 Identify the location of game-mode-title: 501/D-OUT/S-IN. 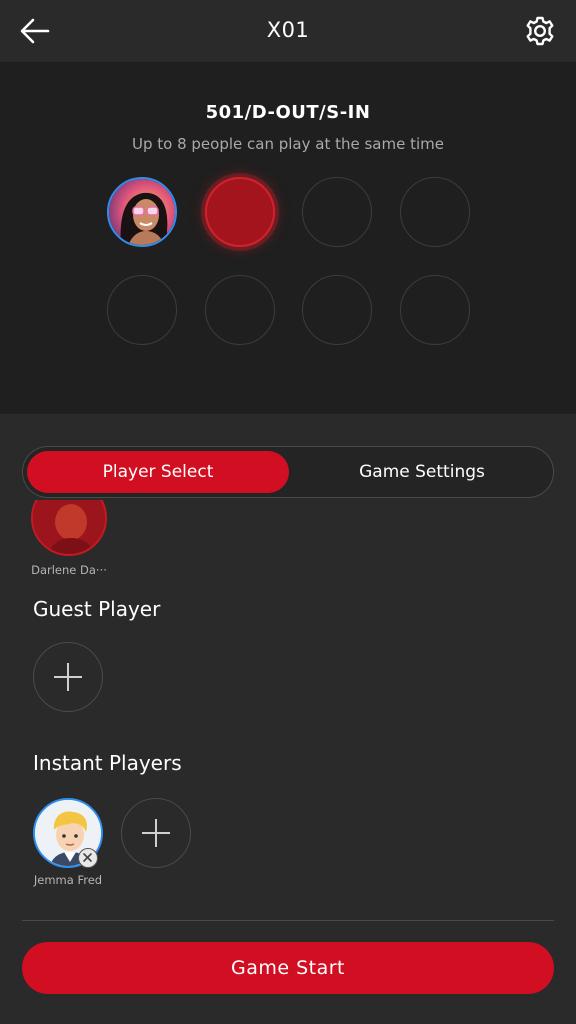
(288, 112).